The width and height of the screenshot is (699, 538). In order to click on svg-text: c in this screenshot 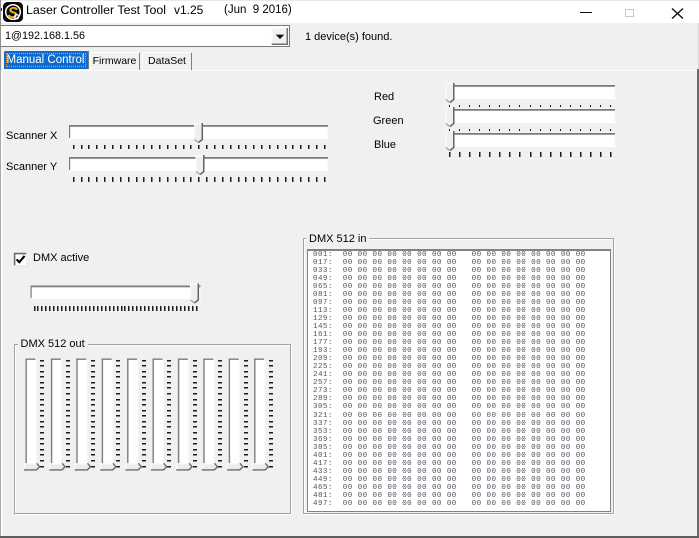, I will do `click(17, 17)`.